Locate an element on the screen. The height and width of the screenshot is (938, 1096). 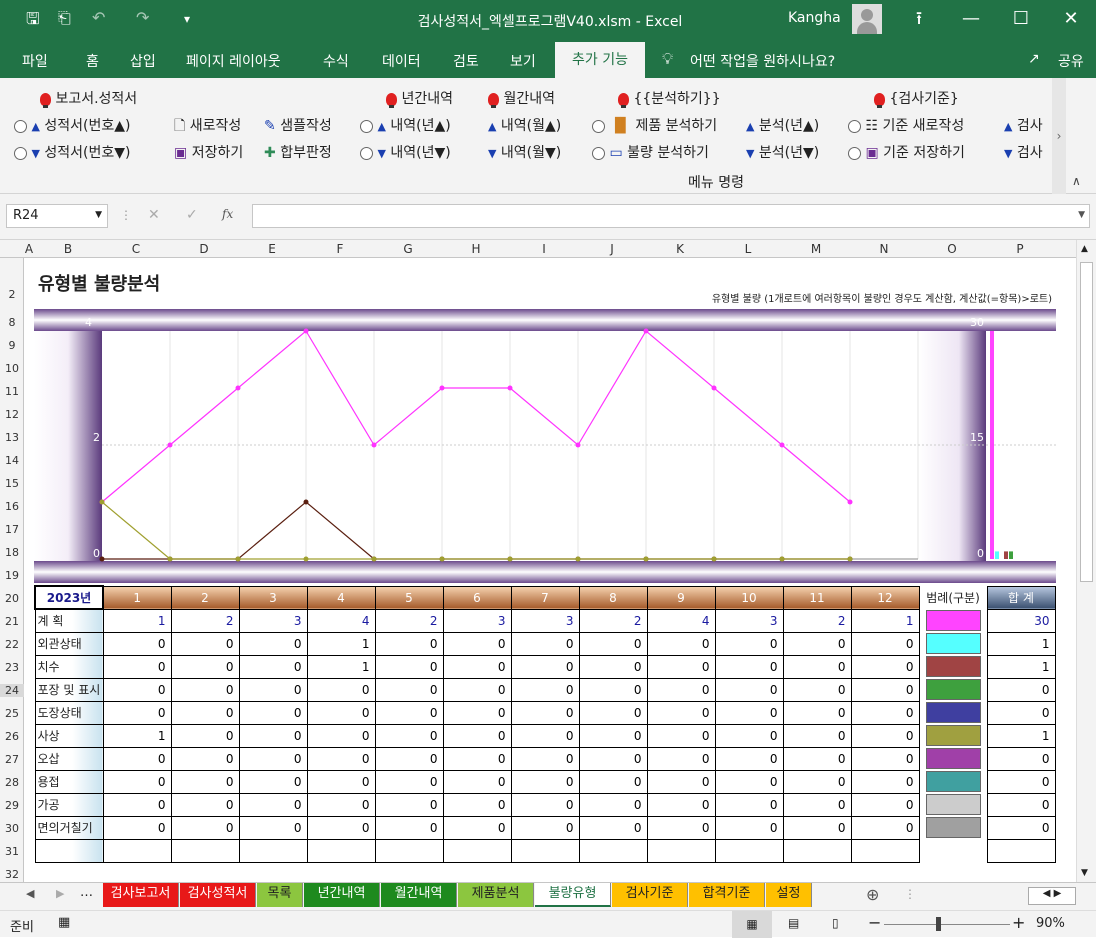
row-header: 20 is located at coordinates (12, 598).